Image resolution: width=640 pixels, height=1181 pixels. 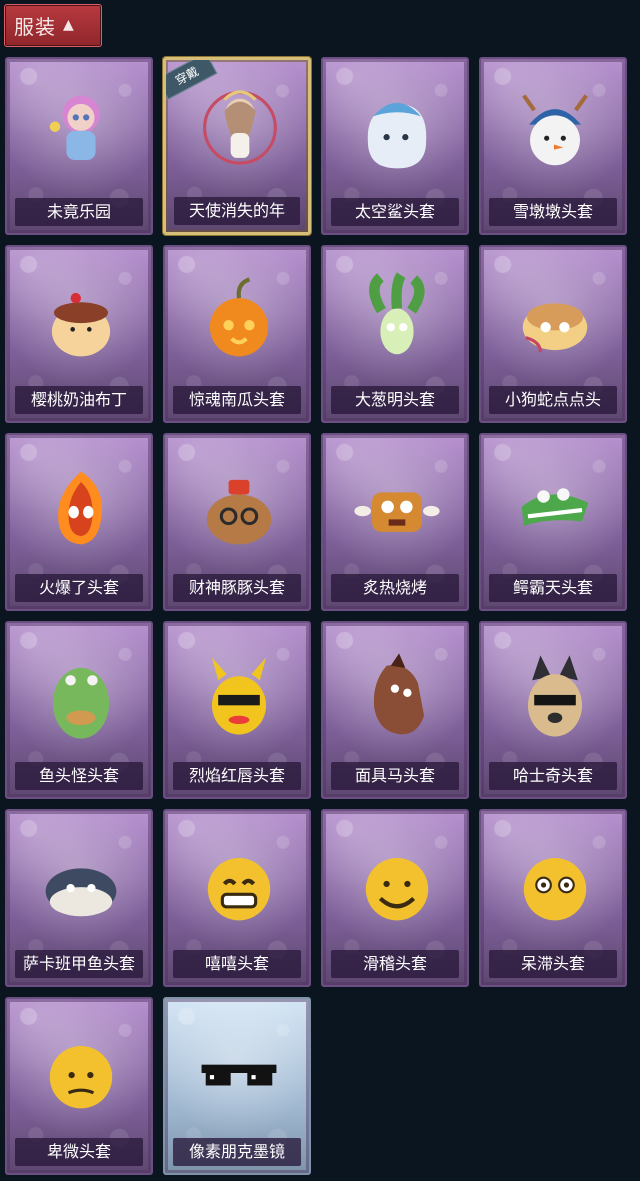 I want to click on costume-card-7: 大葱明头套, so click(x=395, y=334).